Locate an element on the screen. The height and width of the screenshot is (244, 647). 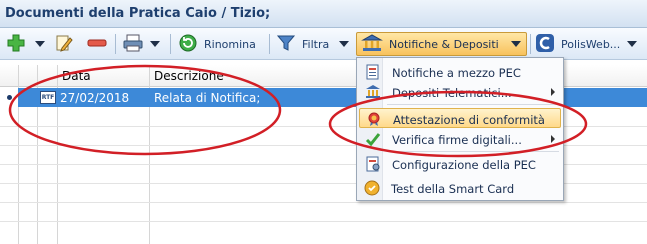
rinomina-button: Rinomina is located at coordinates (217, 44).